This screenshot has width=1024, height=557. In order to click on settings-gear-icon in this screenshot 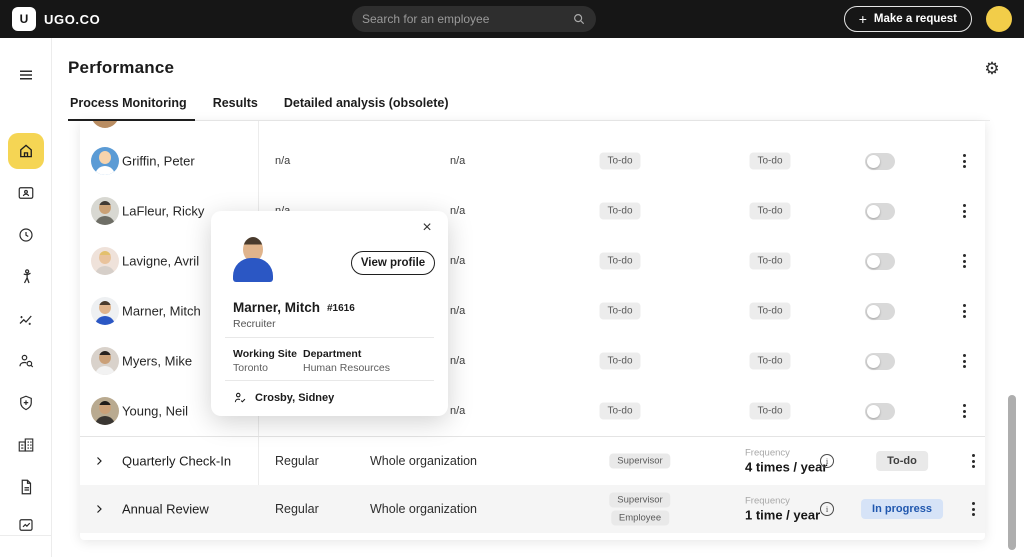, I will do `click(992, 68)`.